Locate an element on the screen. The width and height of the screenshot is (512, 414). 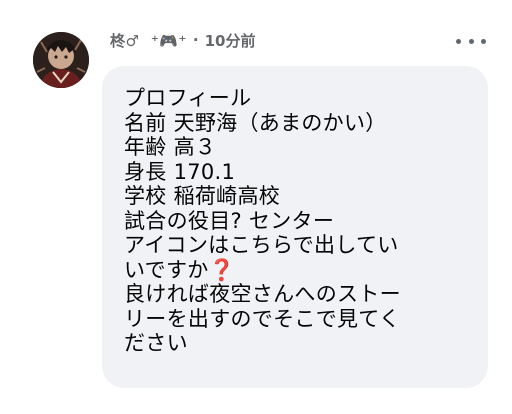
author-name-text: 柊♂︎︎︎︎︎︎ ︎︎︎︎︎ ︎︎ is located at coordinates (130, 40).